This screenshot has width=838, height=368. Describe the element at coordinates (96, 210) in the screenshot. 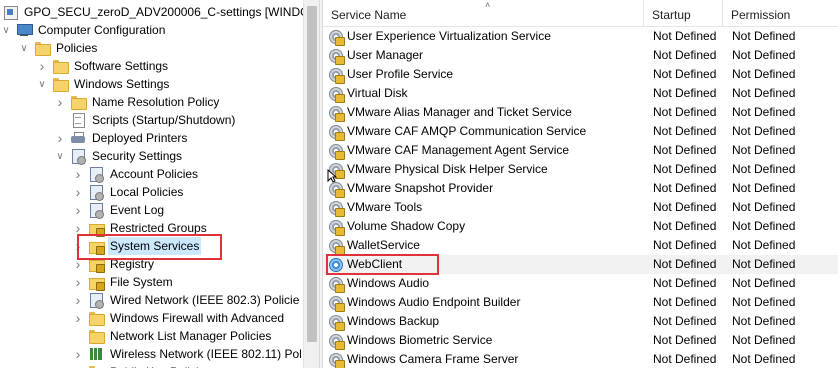

I see `policy-icon` at that location.